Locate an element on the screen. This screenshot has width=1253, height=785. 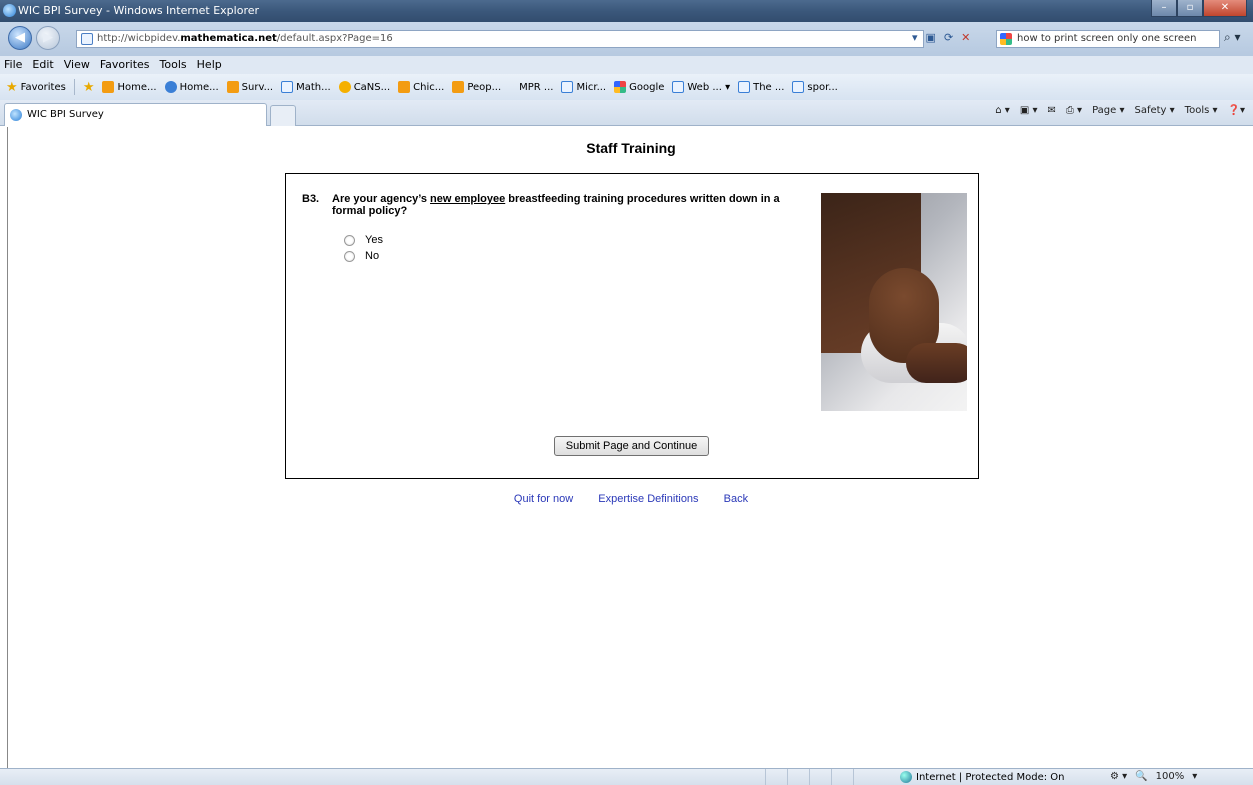
print-icon: ⎙ ▾ is located at coordinates (1074, 110).